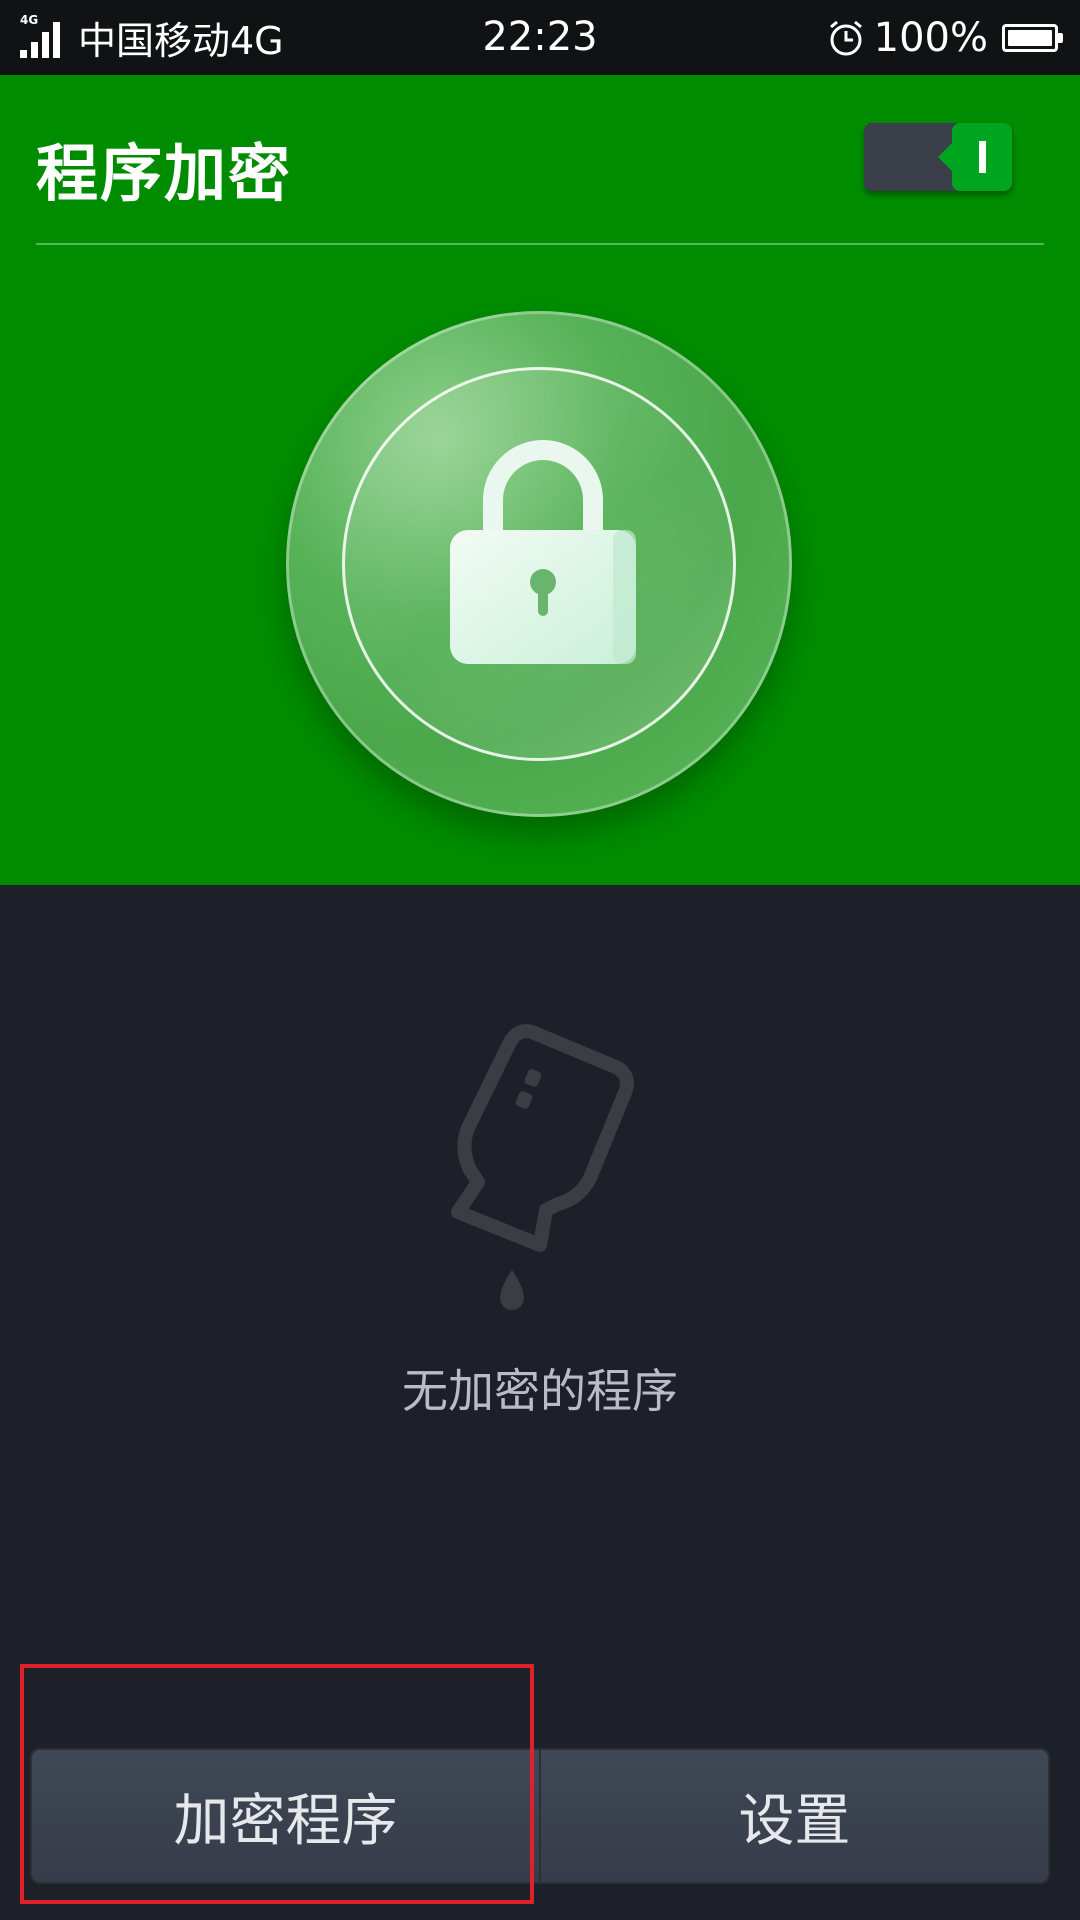  Describe the element at coordinates (540, 244) in the screenshot. I see `header-divider` at that location.